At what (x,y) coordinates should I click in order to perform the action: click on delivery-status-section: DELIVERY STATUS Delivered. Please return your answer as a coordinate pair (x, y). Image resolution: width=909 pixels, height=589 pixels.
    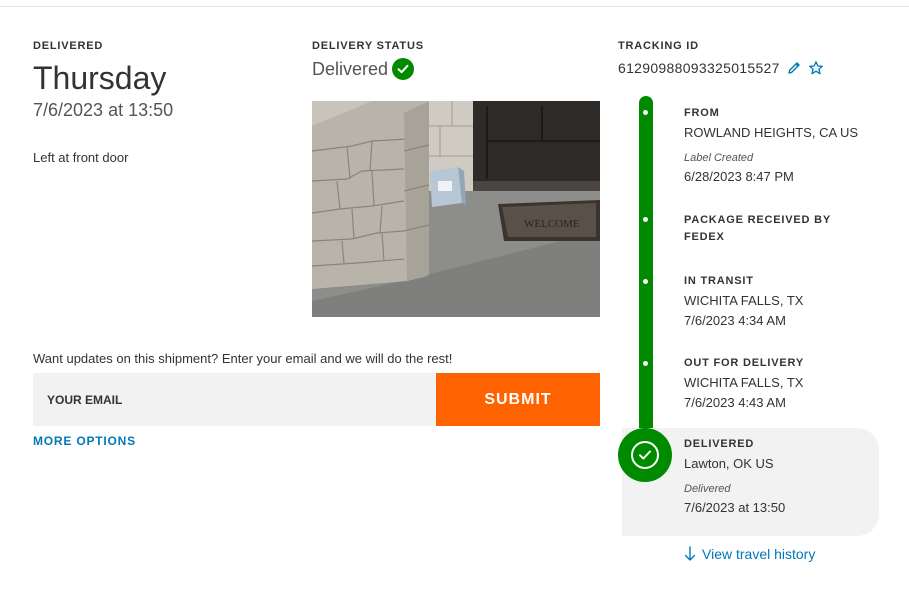
    Looking at the image, I should click on (457, 60).